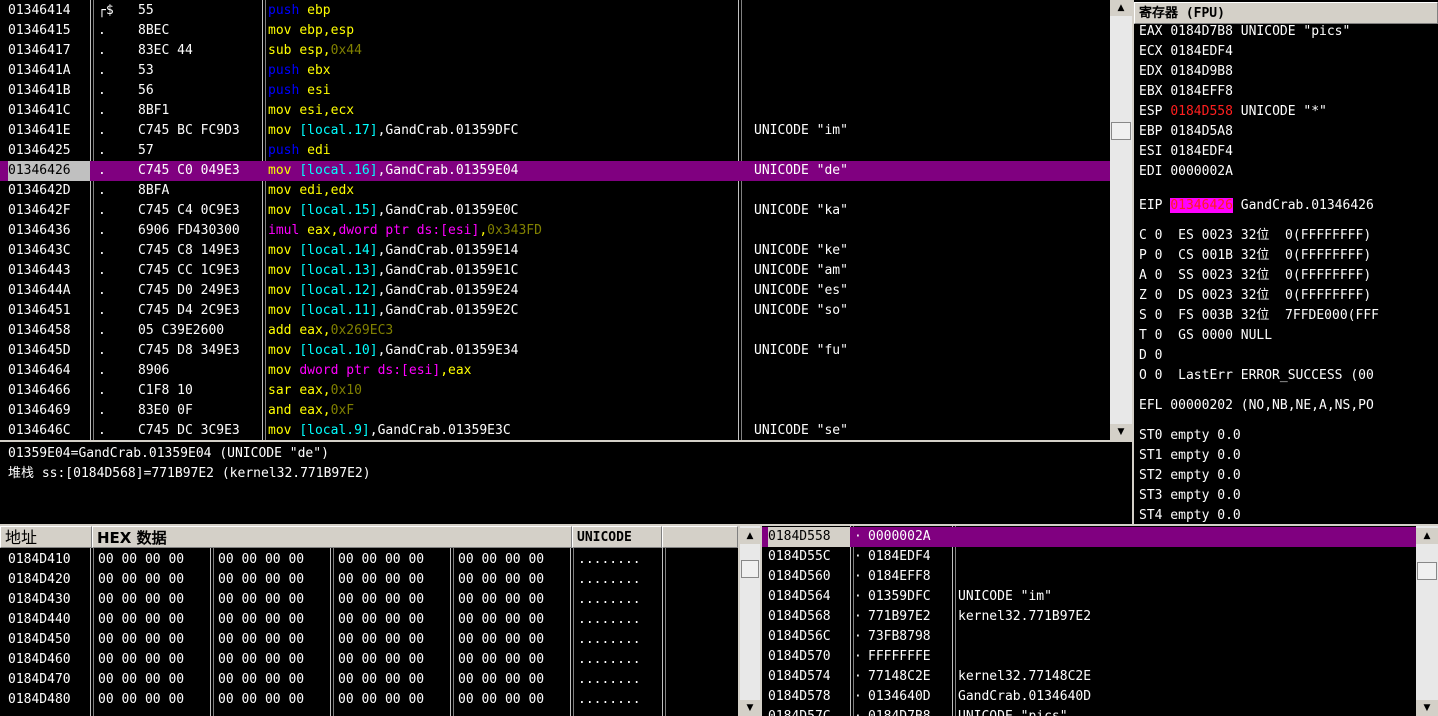 This screenshot has width=1438, height=716. I want to click on disasm-row: 0134641A. 53 push ebx, so click(555, 71).